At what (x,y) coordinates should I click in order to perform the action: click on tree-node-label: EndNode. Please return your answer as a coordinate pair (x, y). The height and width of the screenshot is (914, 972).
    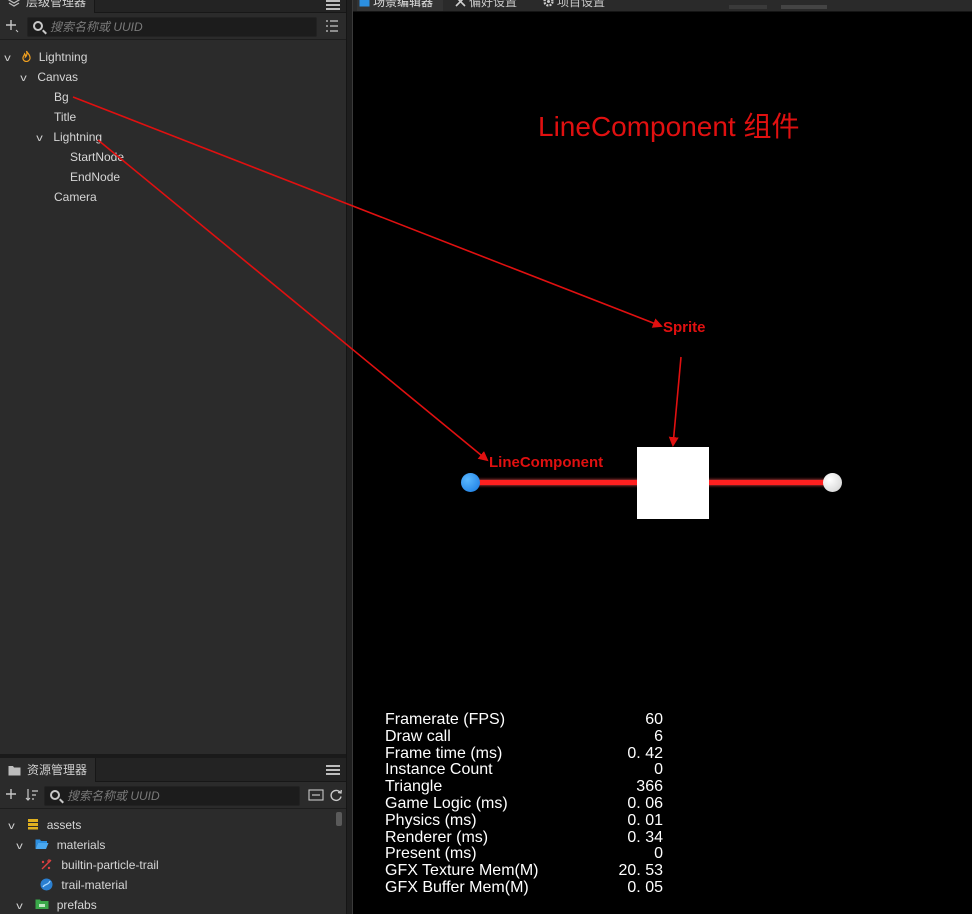
    Looking at the image, I should click on (95, 177).